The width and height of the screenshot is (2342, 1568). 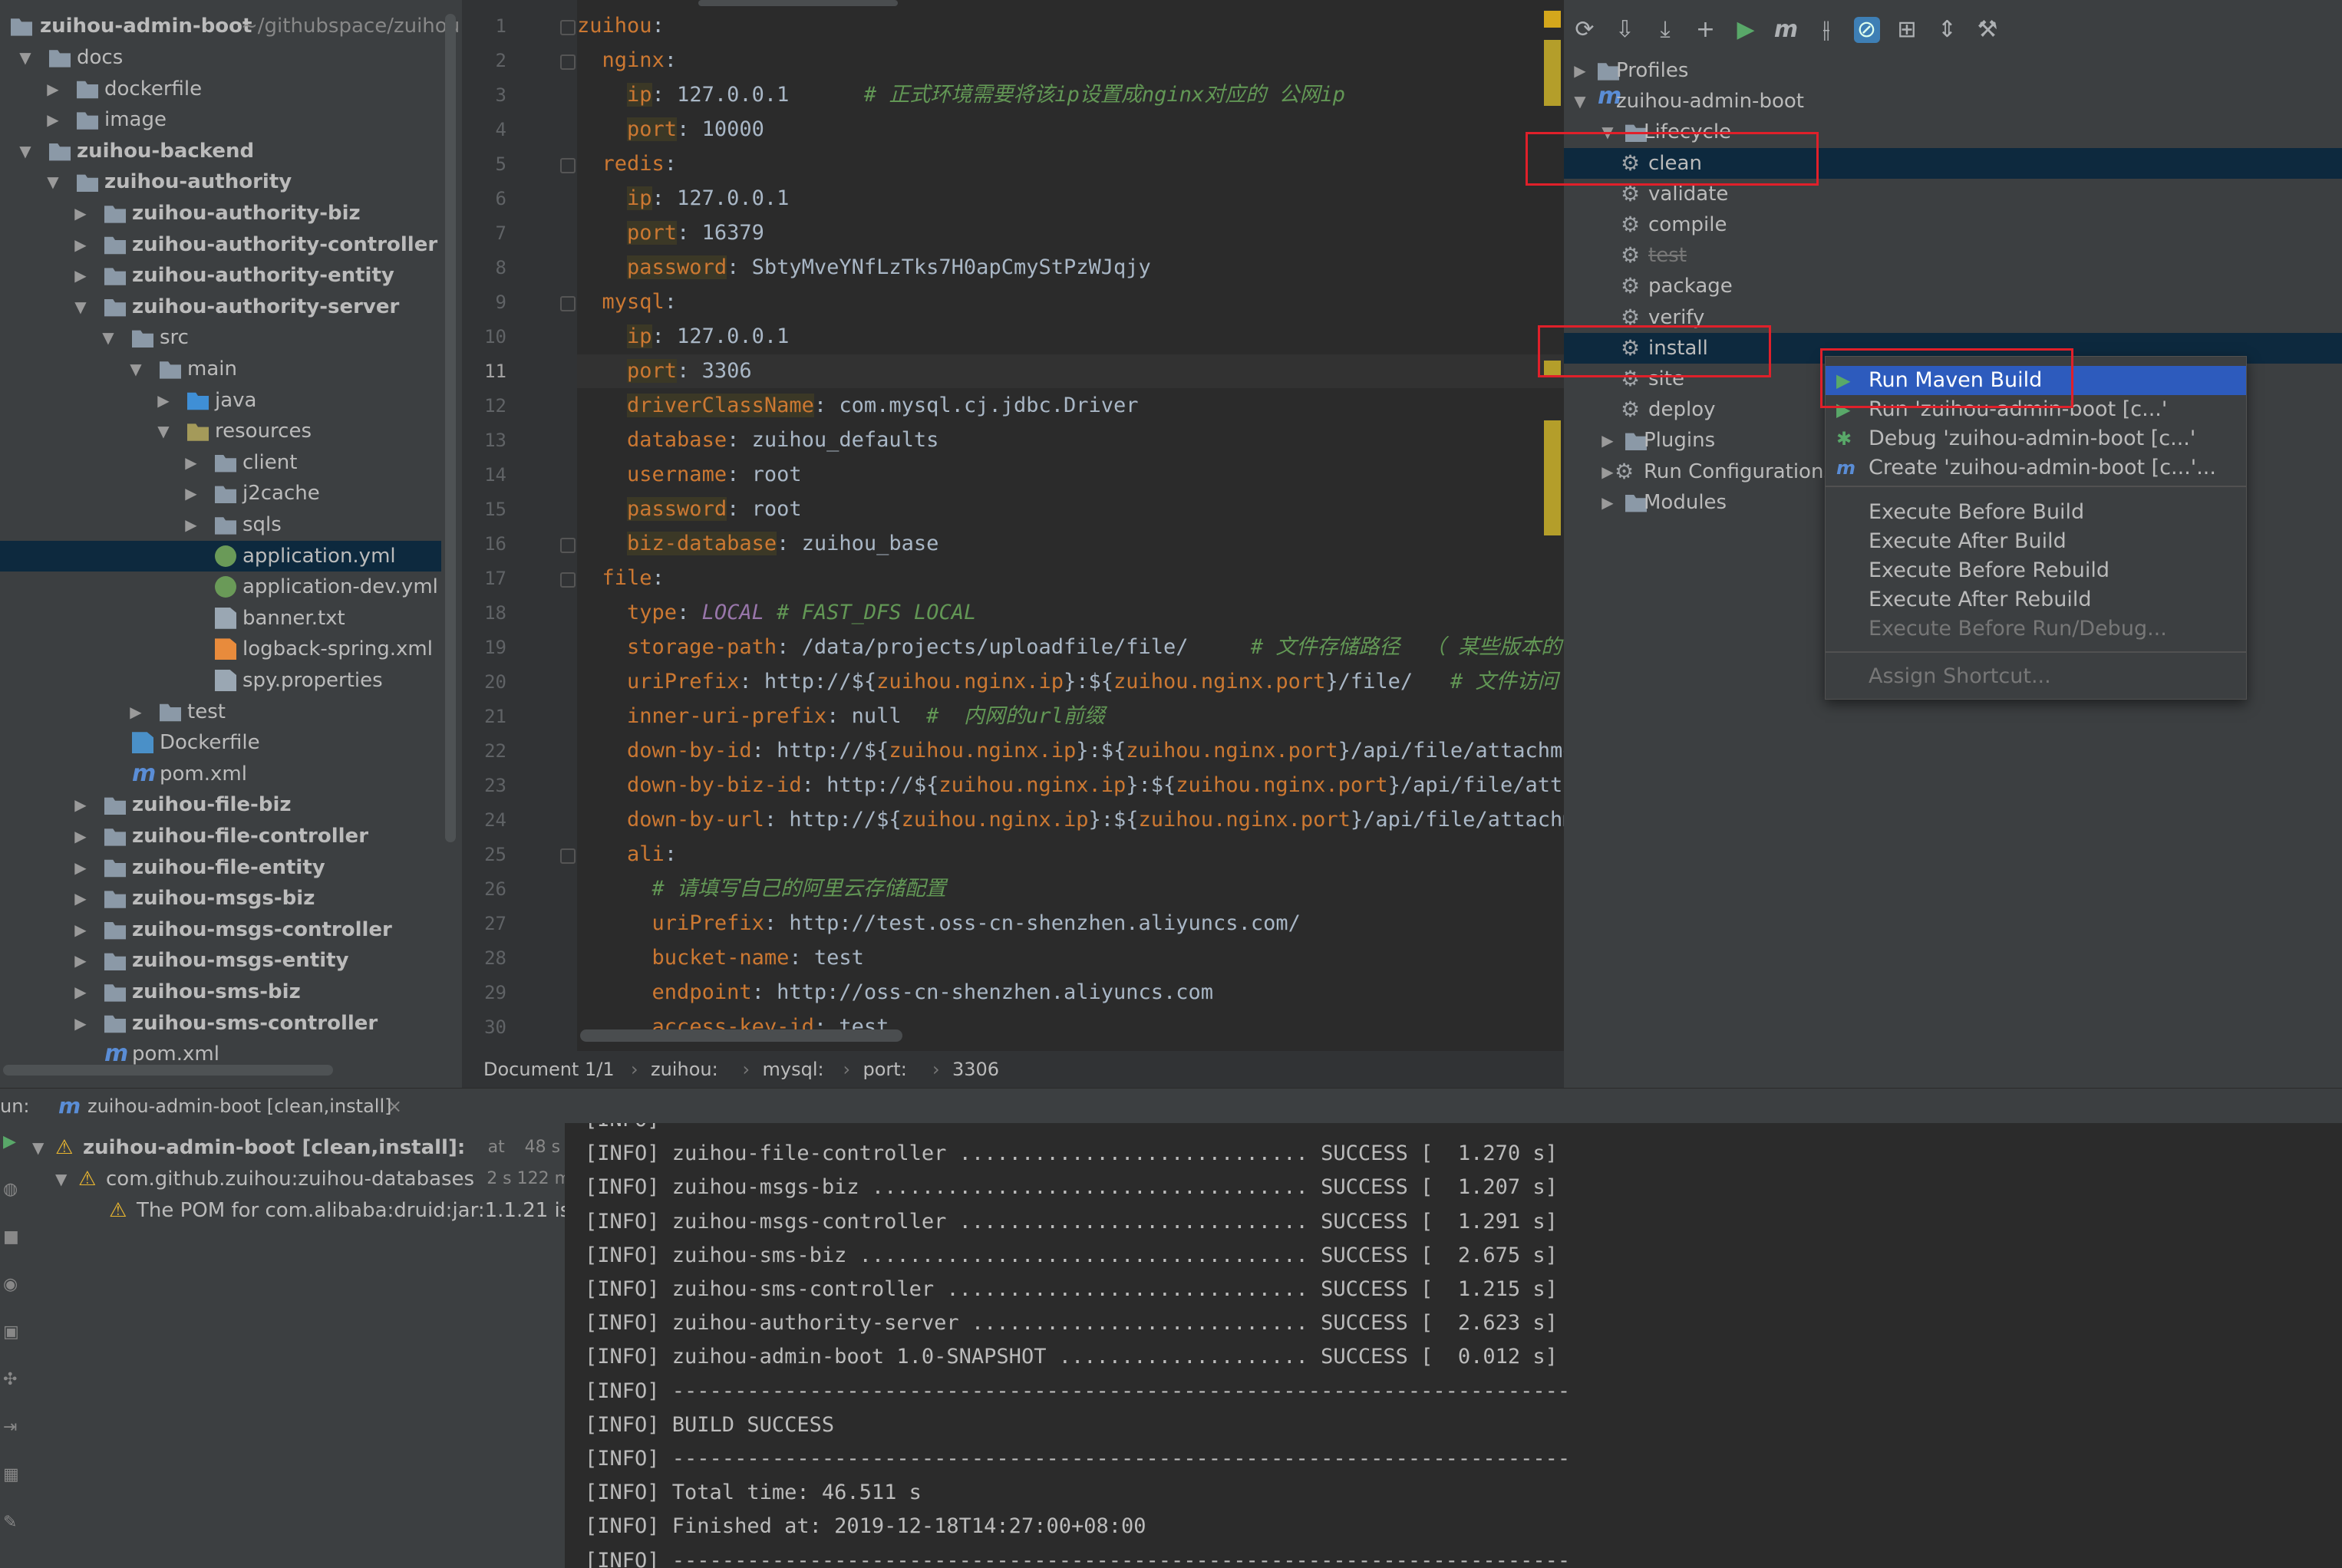 What do you see at coordinates (230, 26) in the screenshot?
I see `project-root: zuihou-admin-boot ~/githubspace/zuihou` at bounding box center [230, 26].